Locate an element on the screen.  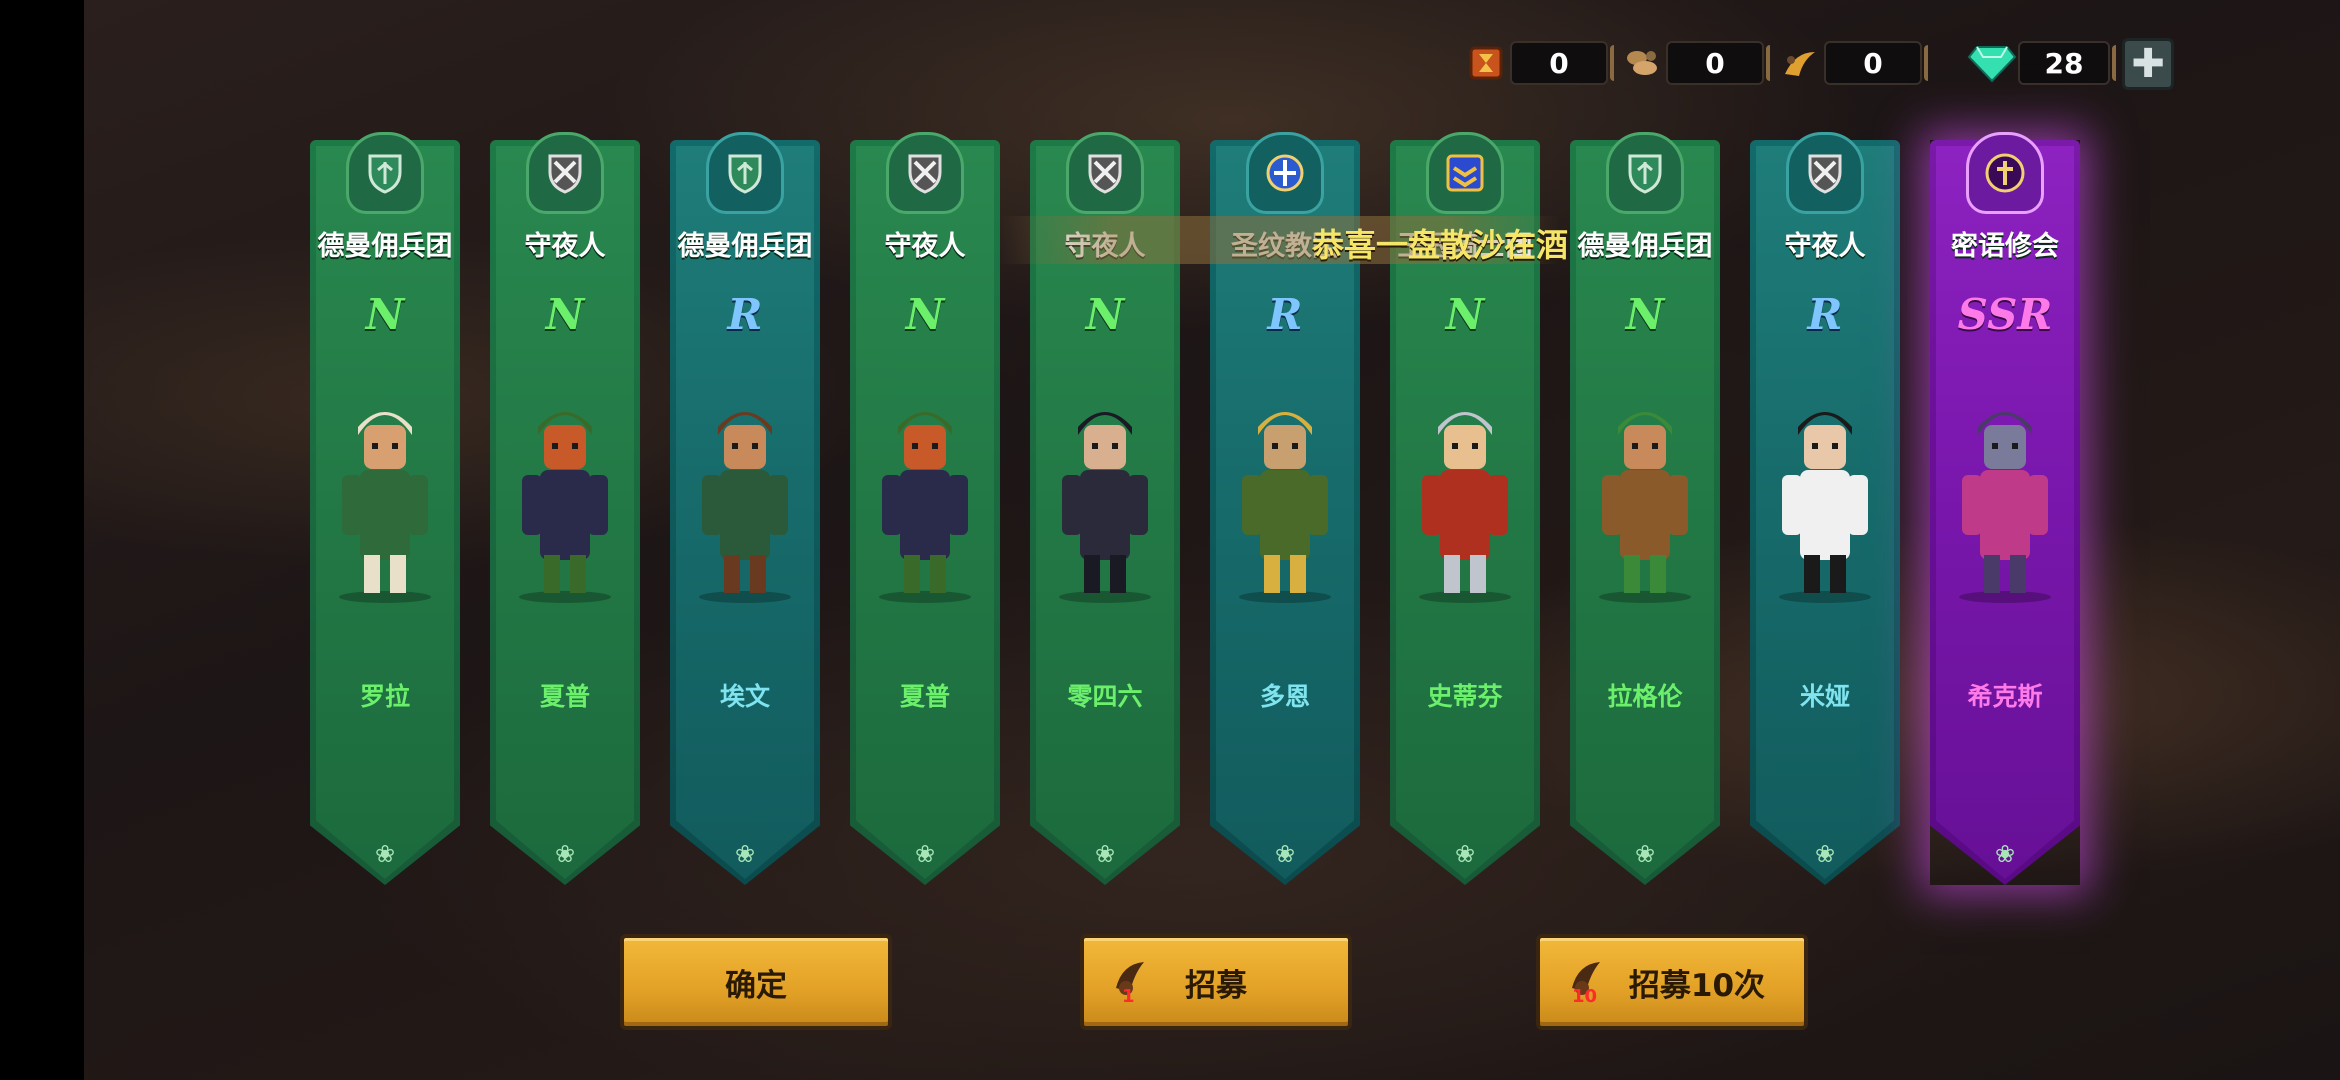
recruit-horn-icon: 1 is located at coordinates (1130, 980).